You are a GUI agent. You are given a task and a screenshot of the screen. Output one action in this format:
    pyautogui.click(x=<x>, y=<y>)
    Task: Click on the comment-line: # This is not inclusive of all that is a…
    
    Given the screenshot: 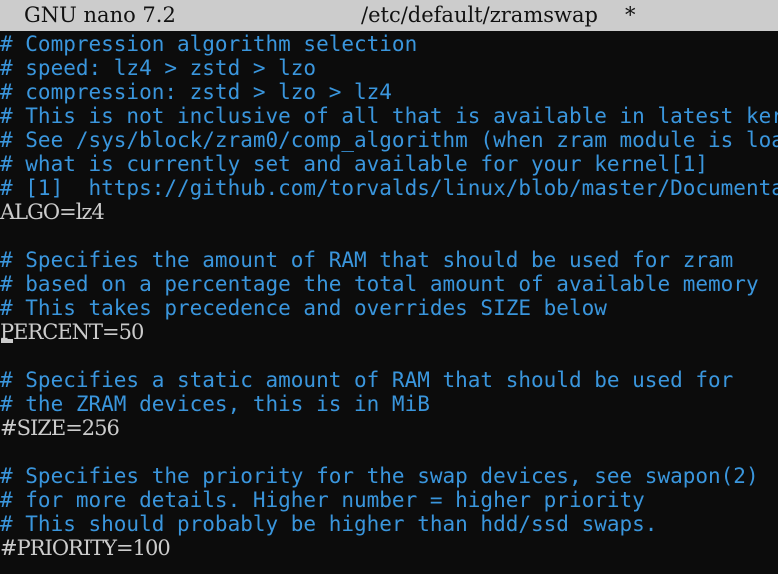 What is the action you would take?
    pyautogui.click(x=389, y=116)
    